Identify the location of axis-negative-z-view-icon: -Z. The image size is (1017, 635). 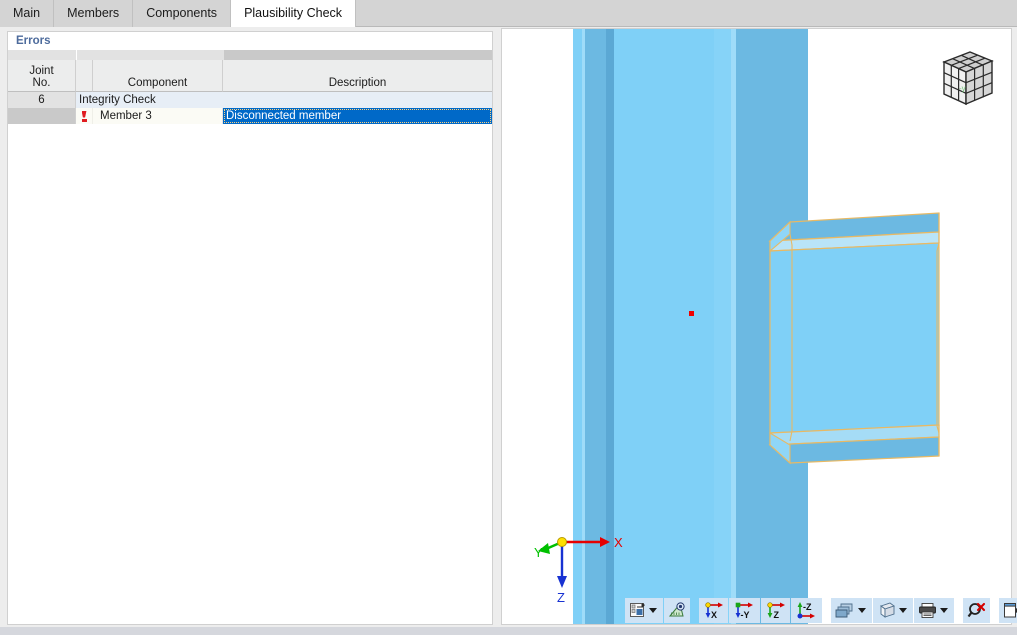
(806, 610).